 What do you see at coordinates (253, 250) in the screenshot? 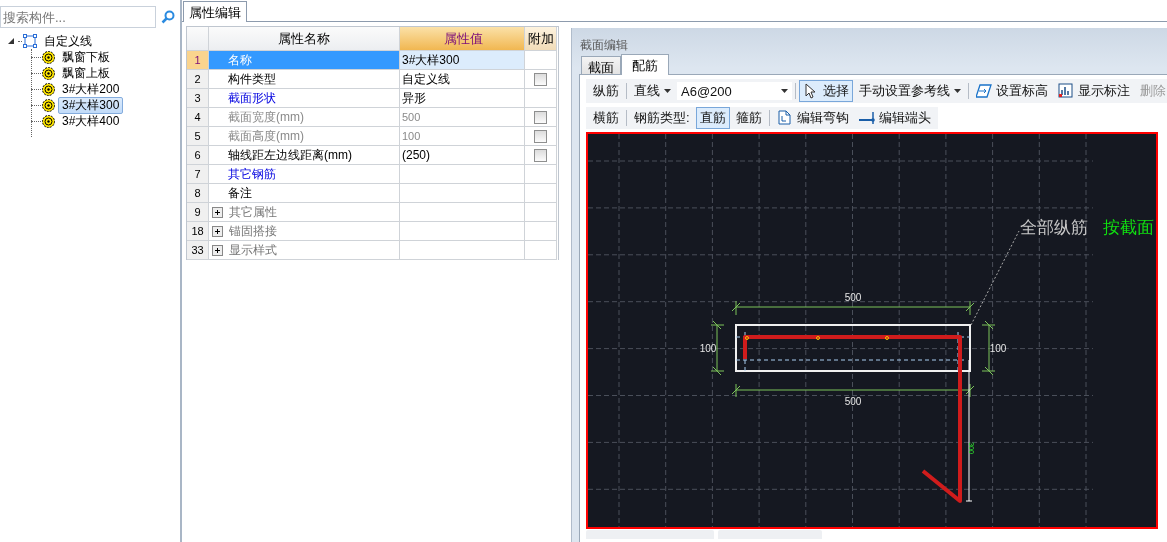
I see `property-name: 显示样式` at bounding box center [253, 250].